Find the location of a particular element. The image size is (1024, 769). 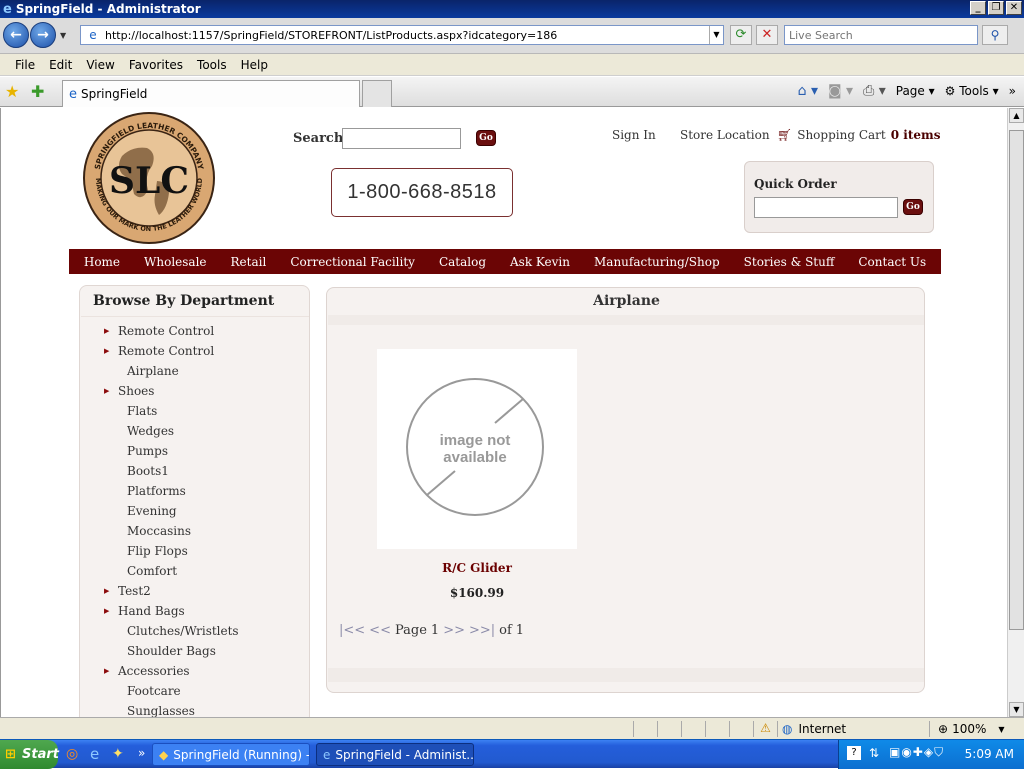

nav-wholesale: Wholesale is located at coordinates (175, 262).